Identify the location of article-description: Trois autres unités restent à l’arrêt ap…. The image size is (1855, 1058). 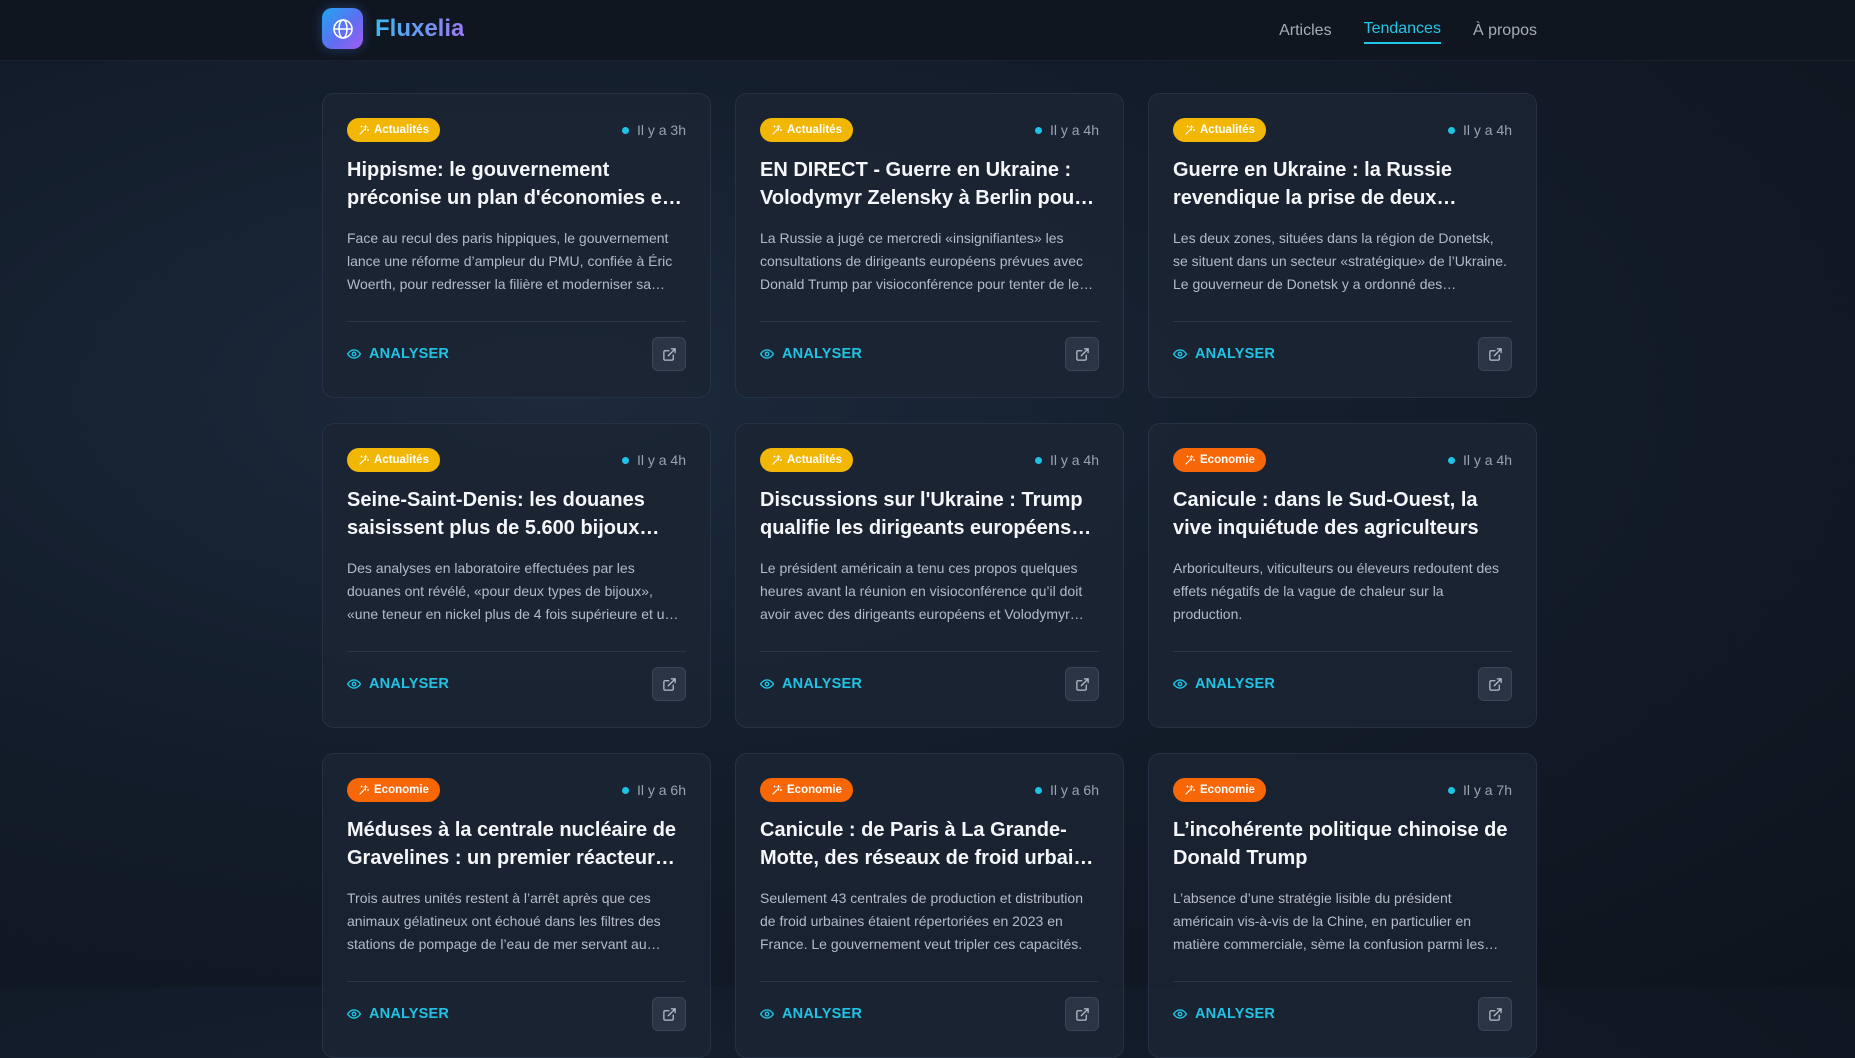
(504, 921).